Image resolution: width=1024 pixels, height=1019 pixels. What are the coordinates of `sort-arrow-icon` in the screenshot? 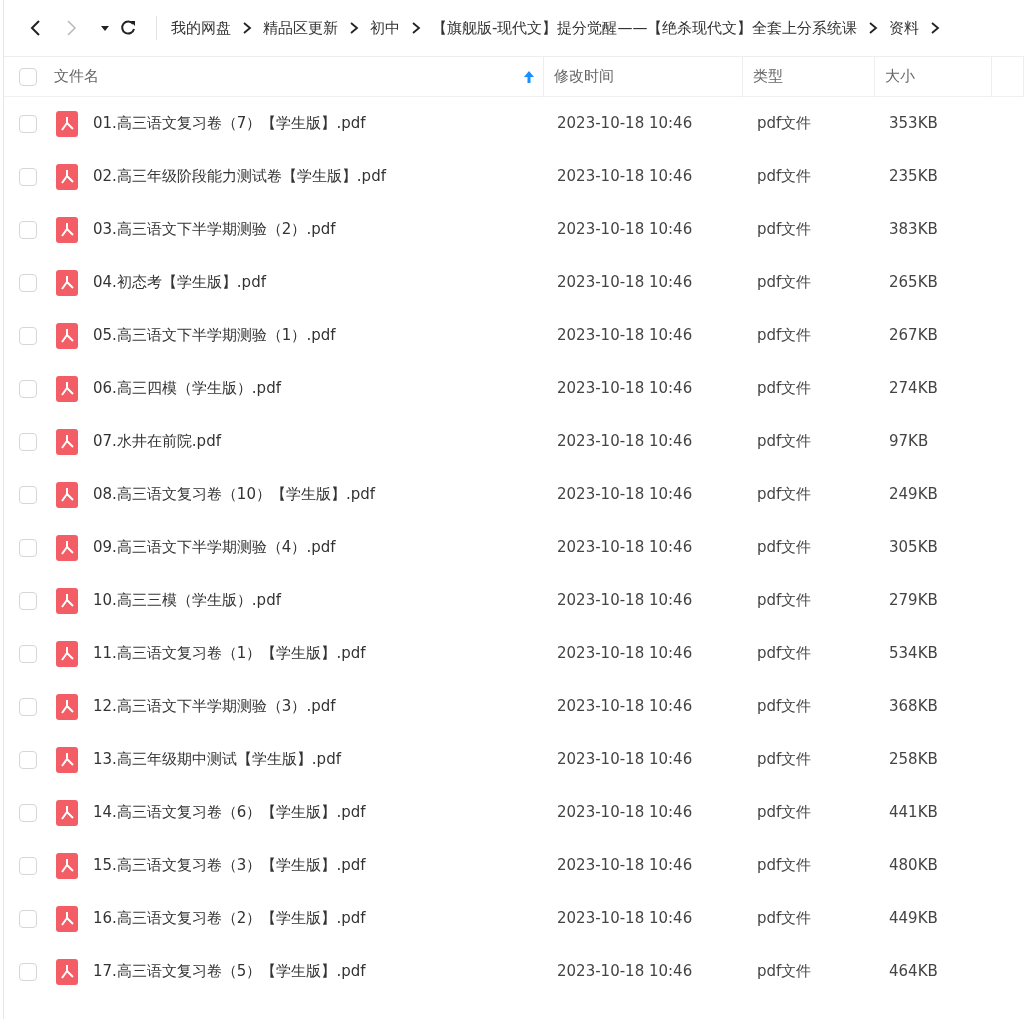 It's located at (529, 76).